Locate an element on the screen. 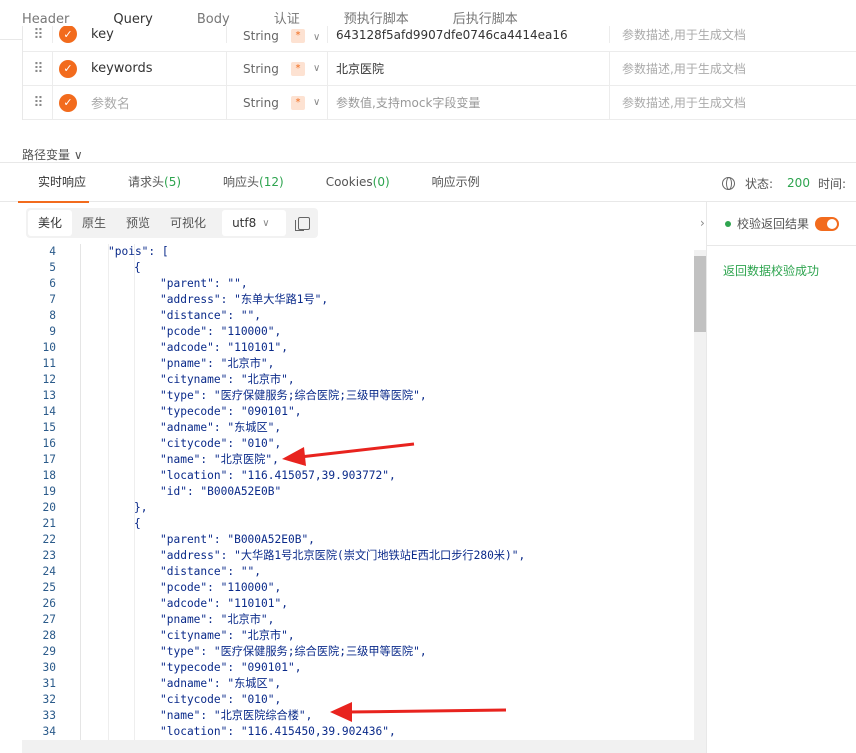  line-number: 7 is located at coordinates (52, 299).